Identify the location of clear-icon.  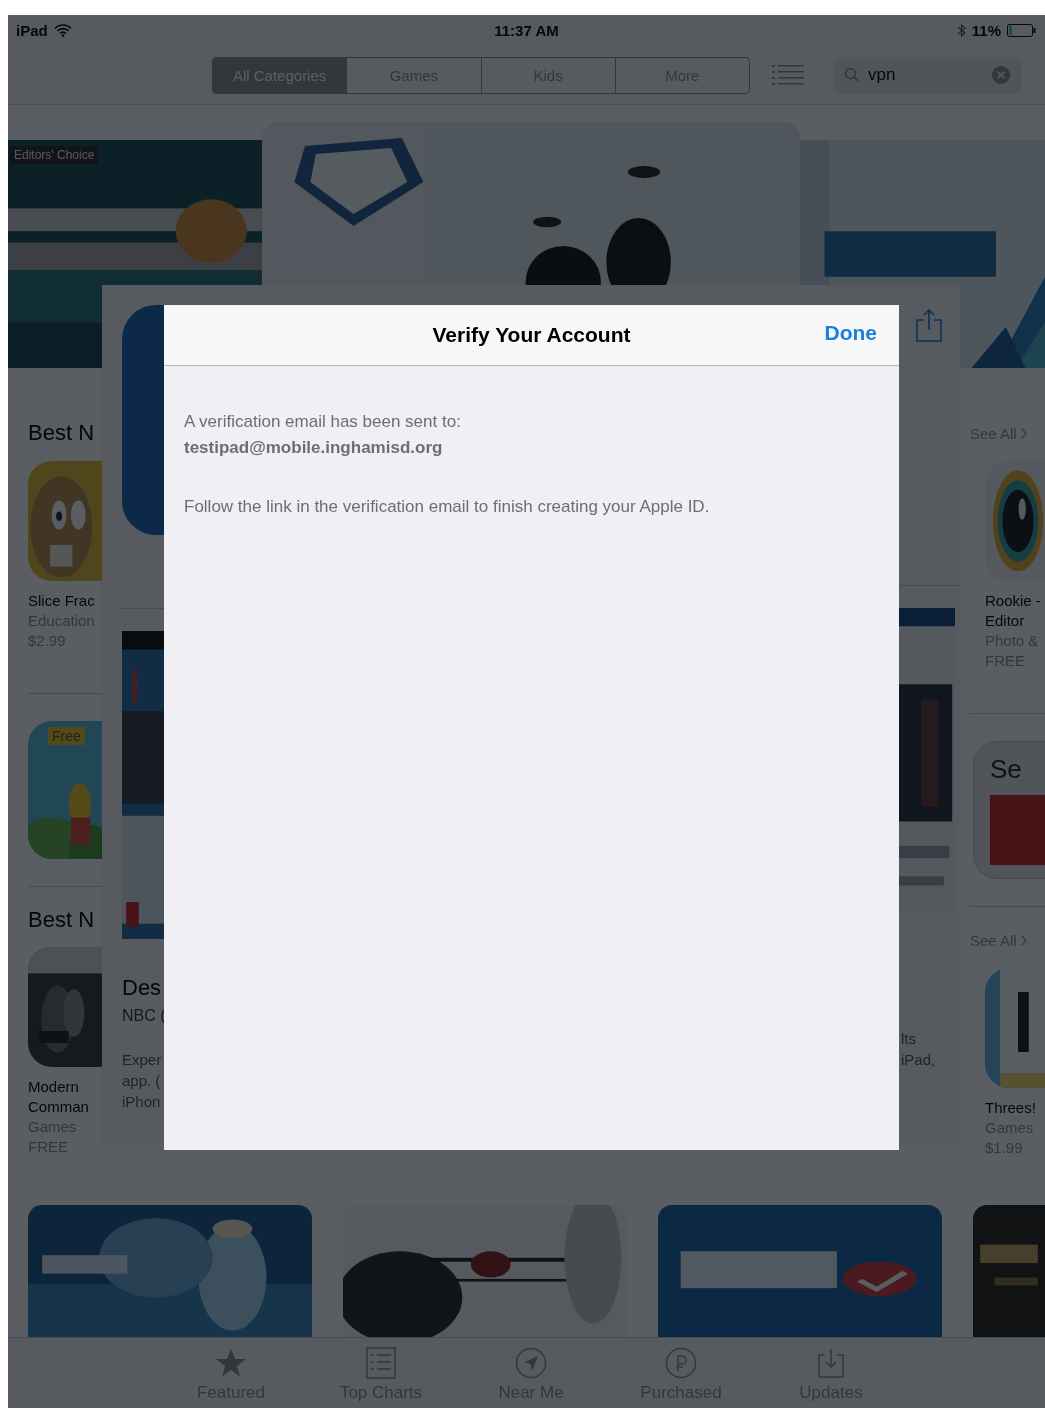
(1001, 75).